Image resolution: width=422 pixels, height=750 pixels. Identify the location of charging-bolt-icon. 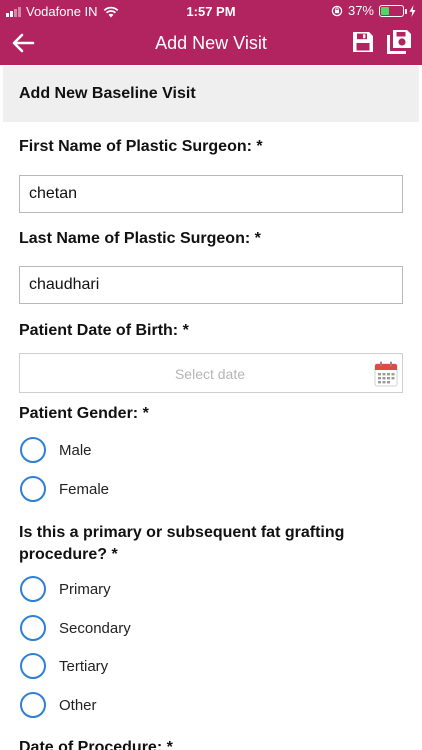
(412, 10).